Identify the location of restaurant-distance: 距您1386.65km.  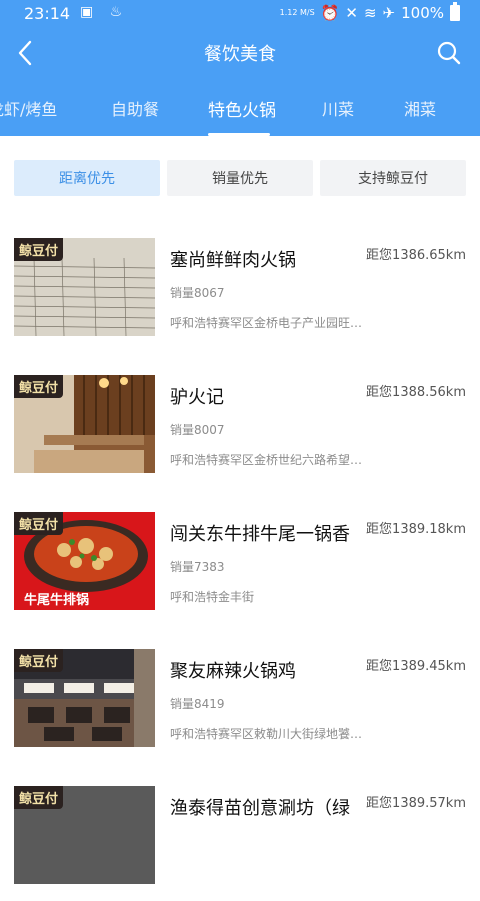
(416, 255).